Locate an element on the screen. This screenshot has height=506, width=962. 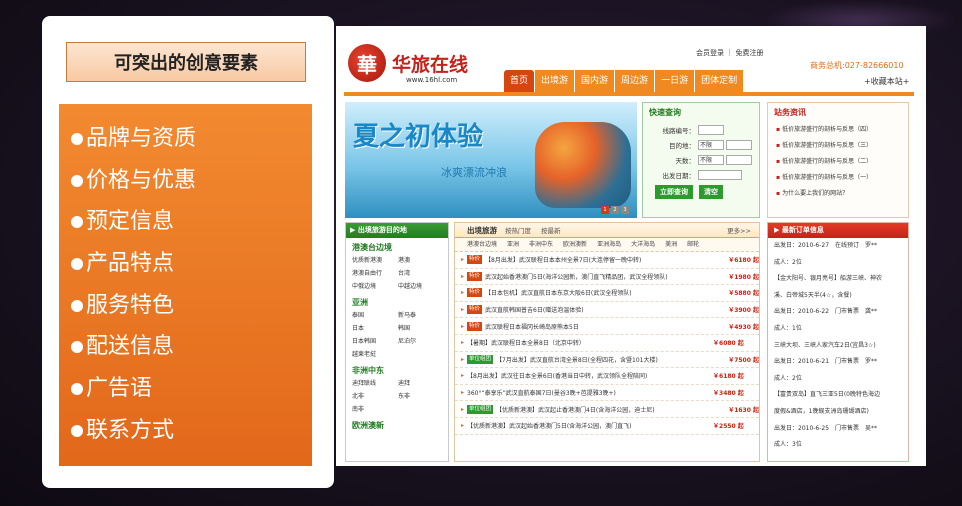
days-label: 天数： is located at coordinates (685, 160).